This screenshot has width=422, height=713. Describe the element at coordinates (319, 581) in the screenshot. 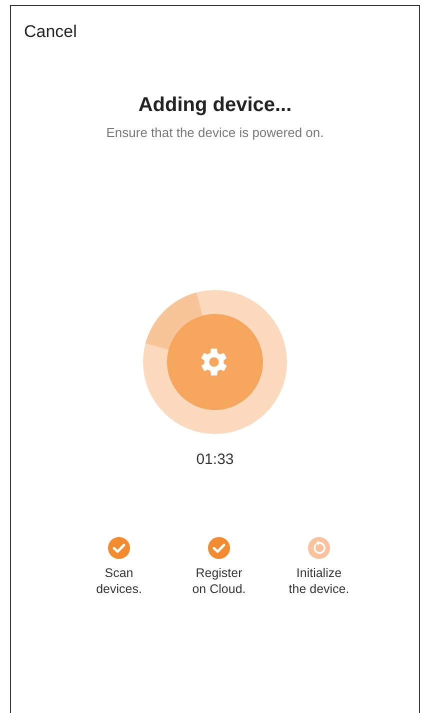

I see `step-label: Initialize the device.` at that location.